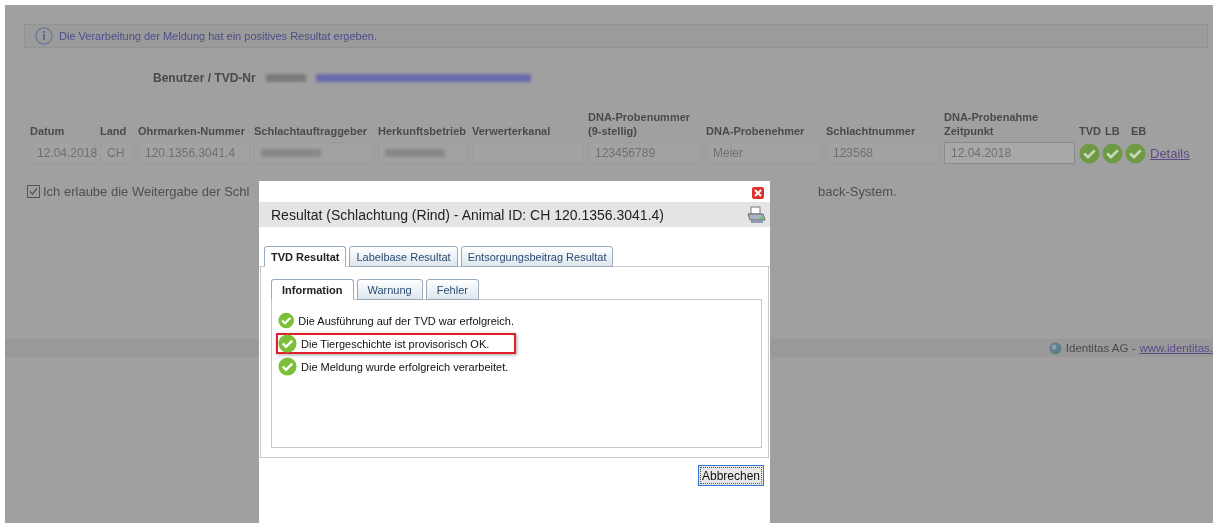  What do you see at coordinates (730, 475) in the screenshot?
I see `cancel-button: Abbrechen` at bounding box center [730, 475].